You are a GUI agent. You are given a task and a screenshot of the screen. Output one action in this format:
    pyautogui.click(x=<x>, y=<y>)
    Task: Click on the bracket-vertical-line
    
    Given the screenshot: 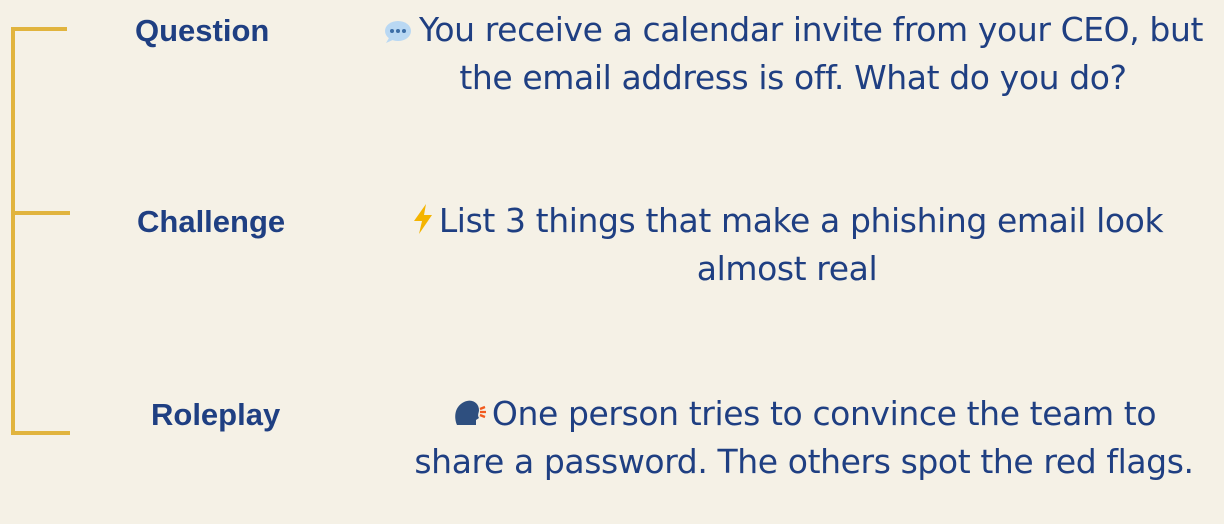 What is the action you would take?
    pyautogui.click(x=13, y=231)
    